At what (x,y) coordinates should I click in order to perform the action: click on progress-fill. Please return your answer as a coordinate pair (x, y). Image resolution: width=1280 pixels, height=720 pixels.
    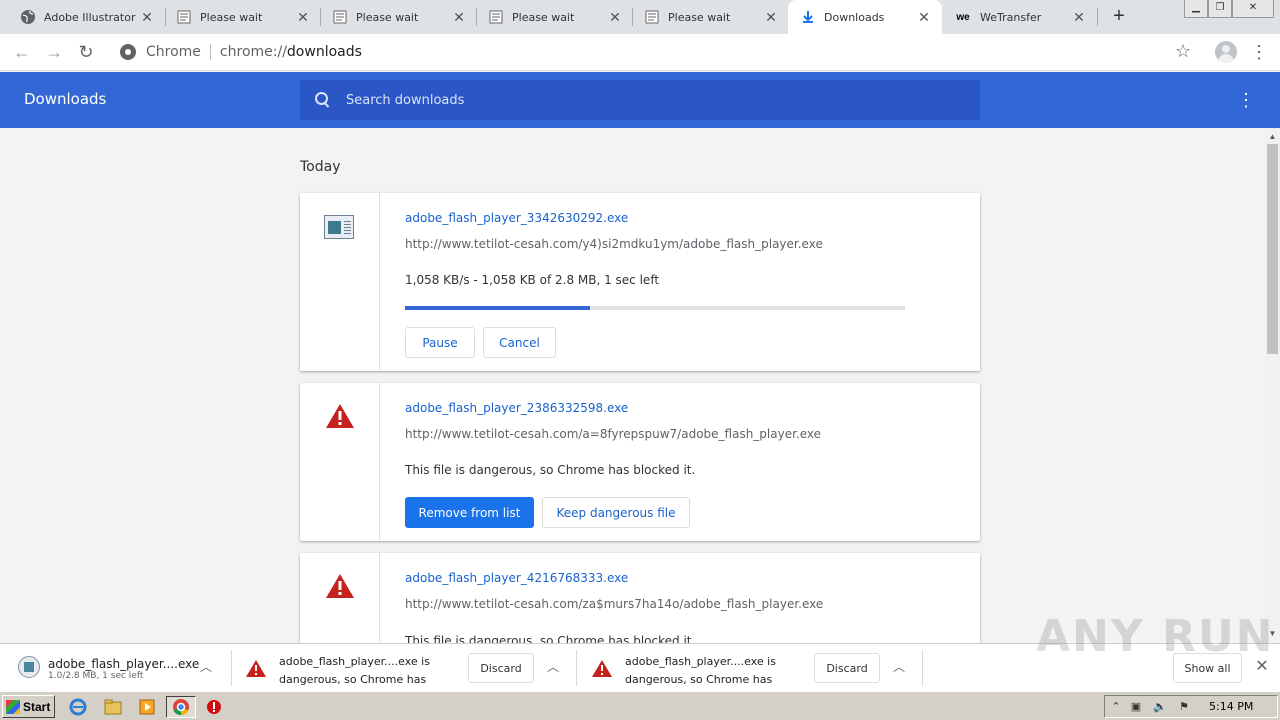
    Looking at the image, I should click on (497, 308).